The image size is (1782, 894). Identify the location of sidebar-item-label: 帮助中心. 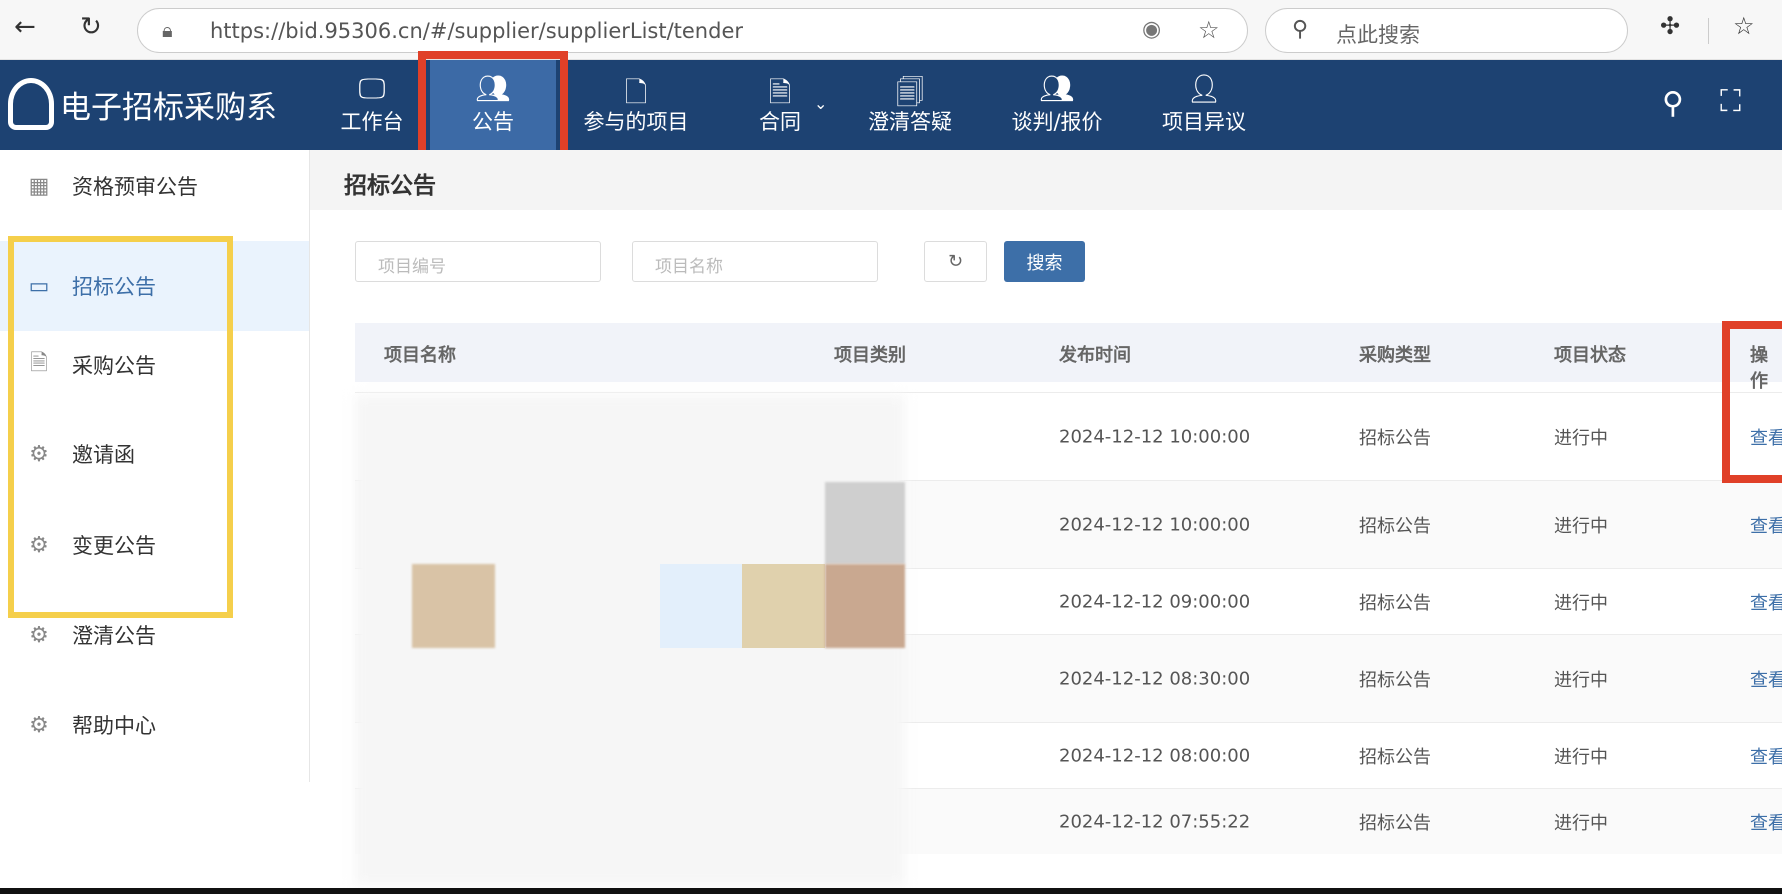
(114, 726).